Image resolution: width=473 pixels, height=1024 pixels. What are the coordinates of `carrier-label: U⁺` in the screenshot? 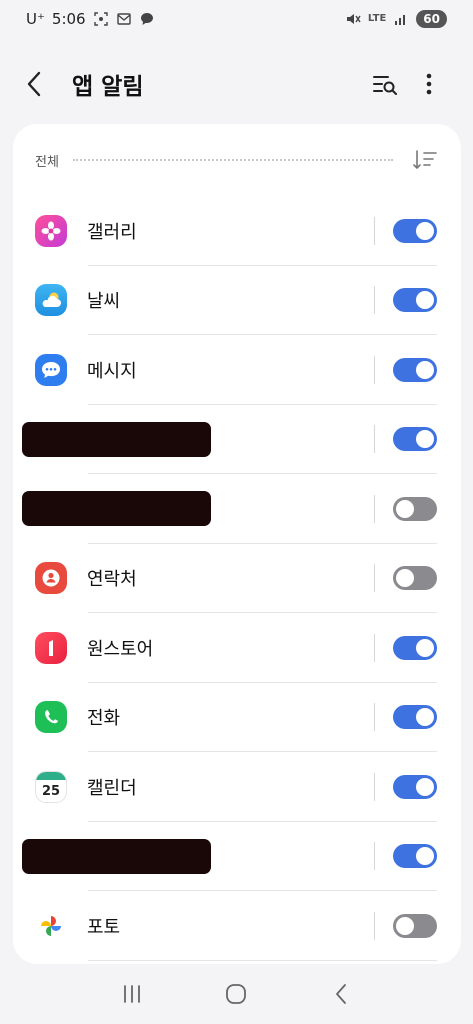 It's located at (35, 19).